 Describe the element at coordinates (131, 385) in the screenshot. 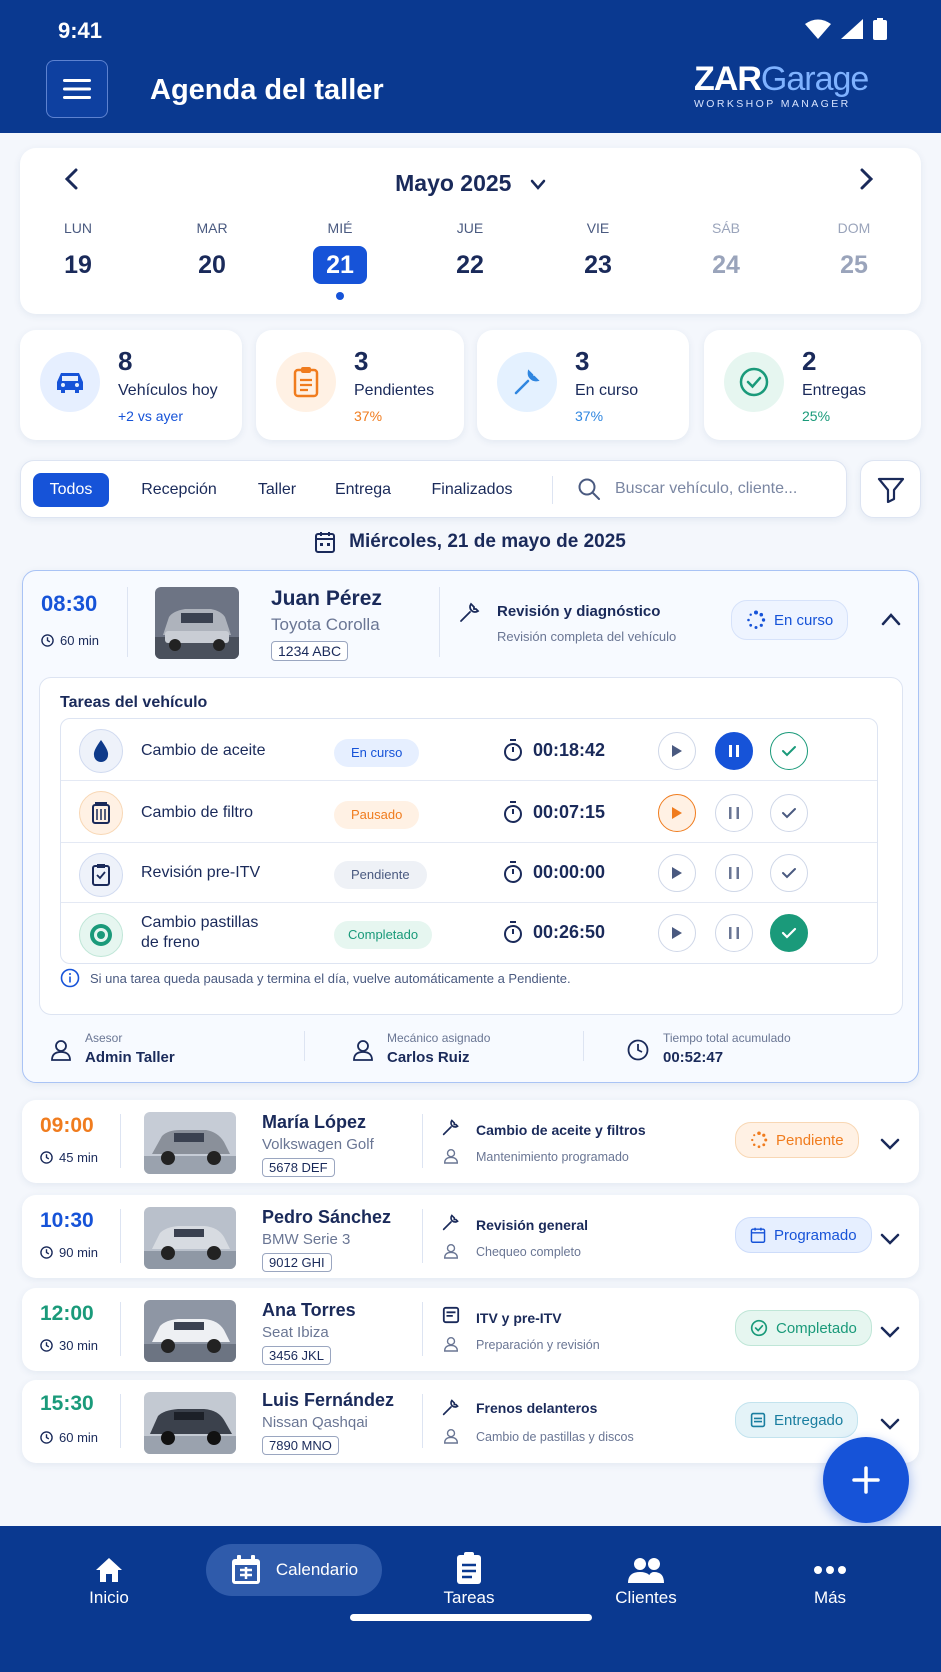

I see `stat-card-vehicles: 8 Vehículos hoy +2 vs ayer` at that location.